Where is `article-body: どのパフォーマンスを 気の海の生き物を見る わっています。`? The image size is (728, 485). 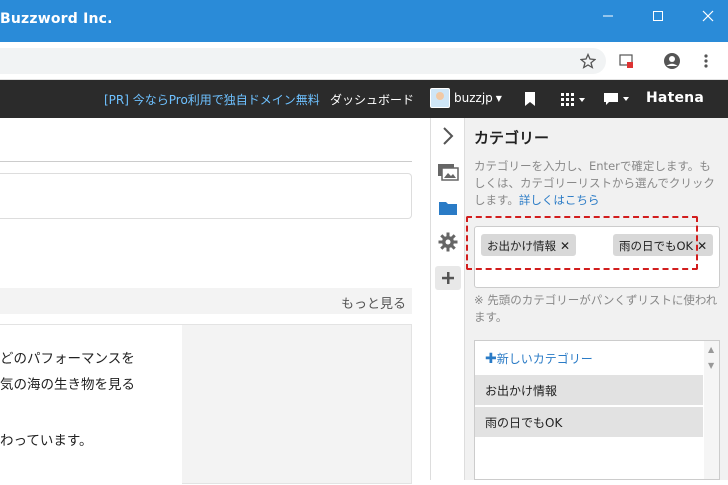
article-body: どのパフォーマンスを 気の海の生き物を見る わっています。 is located at coordinates (91, 405).